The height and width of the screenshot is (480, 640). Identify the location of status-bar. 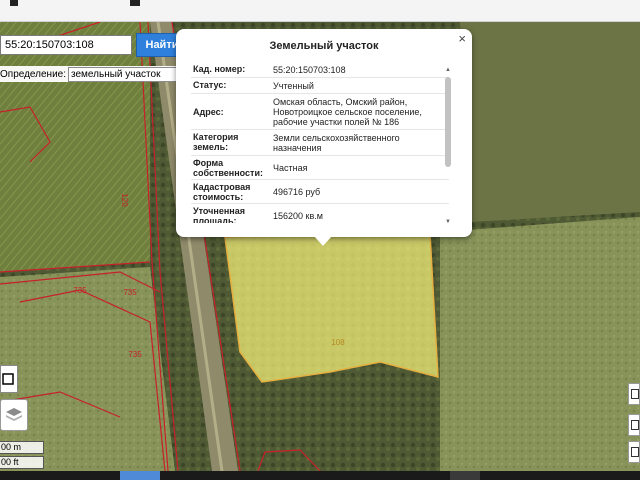
(320, 475).